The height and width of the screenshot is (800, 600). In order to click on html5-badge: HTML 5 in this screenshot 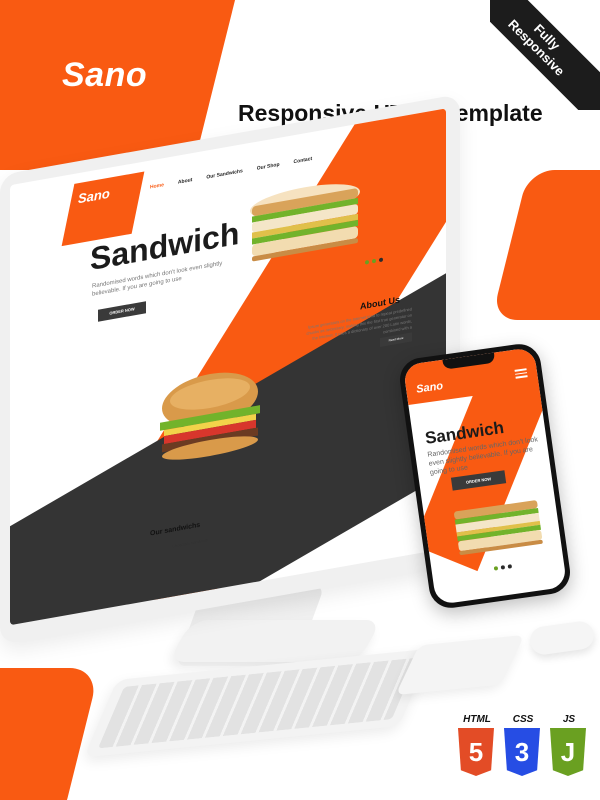, I will do `click(477, 745)`.